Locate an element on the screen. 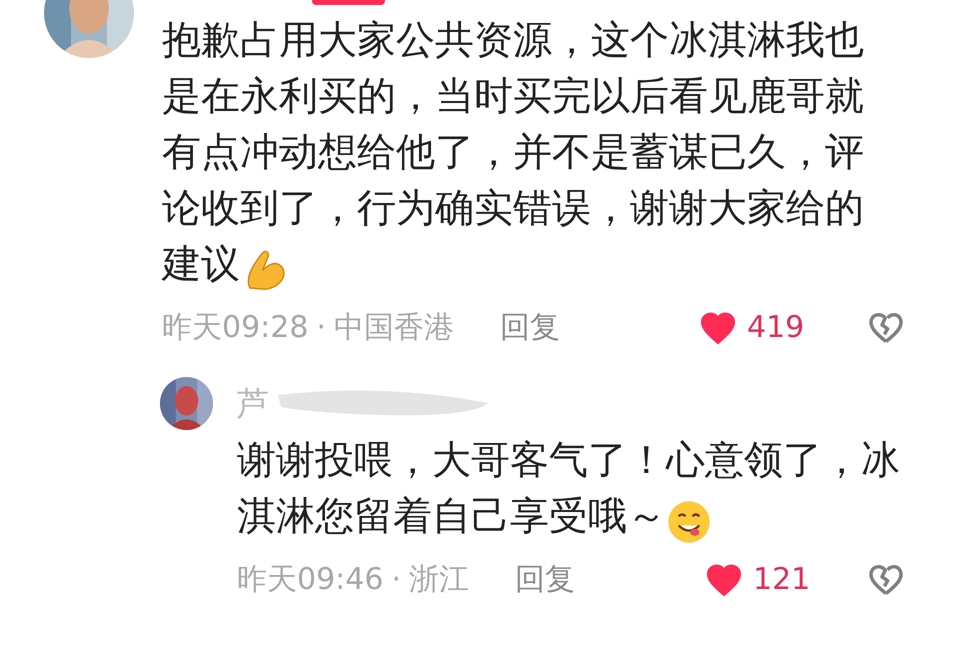 The height and width of the screenshot is (647, 960). reply-username: 芦 is located at coordinates (253, 403).